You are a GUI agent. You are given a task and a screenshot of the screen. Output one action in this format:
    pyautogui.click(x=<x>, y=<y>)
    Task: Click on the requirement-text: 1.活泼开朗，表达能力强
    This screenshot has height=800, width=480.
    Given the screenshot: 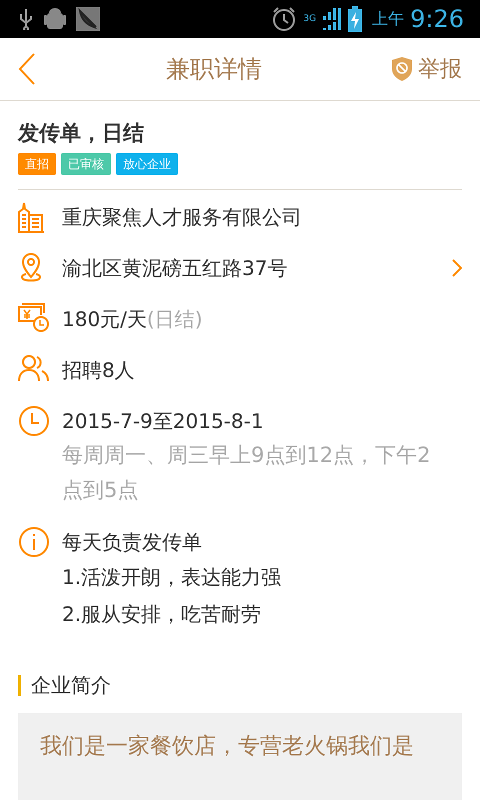 What is the action you would take?
    pyautogui.click(x=172, y=577)
    